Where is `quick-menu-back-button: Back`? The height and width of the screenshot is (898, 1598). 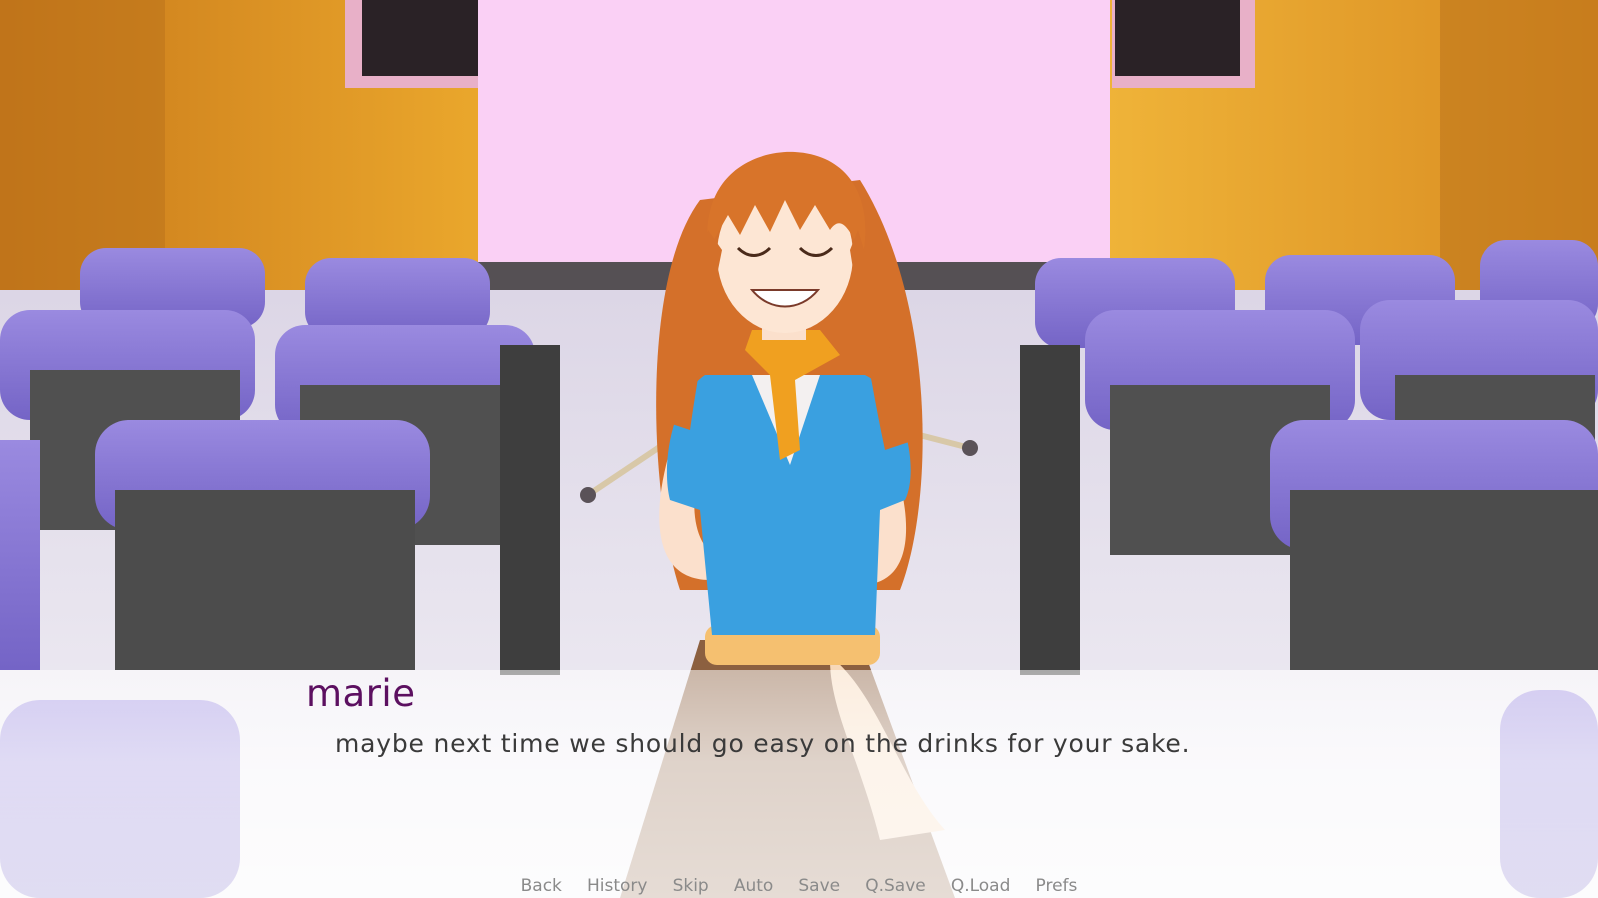 quick-menu-back-button: Back is located at coordinates (541, 886).